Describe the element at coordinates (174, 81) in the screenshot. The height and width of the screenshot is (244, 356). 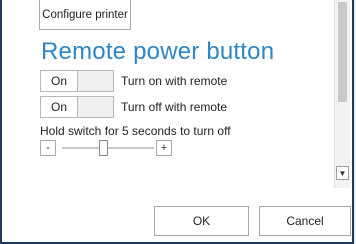
I see `turn-on-label: Turn on with remote` at that location.